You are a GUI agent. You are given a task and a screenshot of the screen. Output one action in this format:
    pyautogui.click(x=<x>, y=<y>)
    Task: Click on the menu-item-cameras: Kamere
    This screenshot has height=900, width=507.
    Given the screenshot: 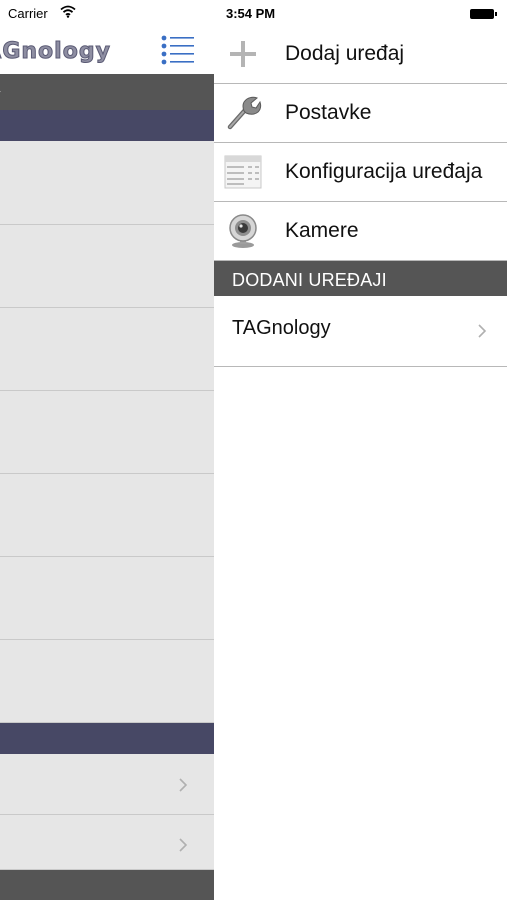 What is the action you would take?
    pyautogui.click(x=360, y=231)
    